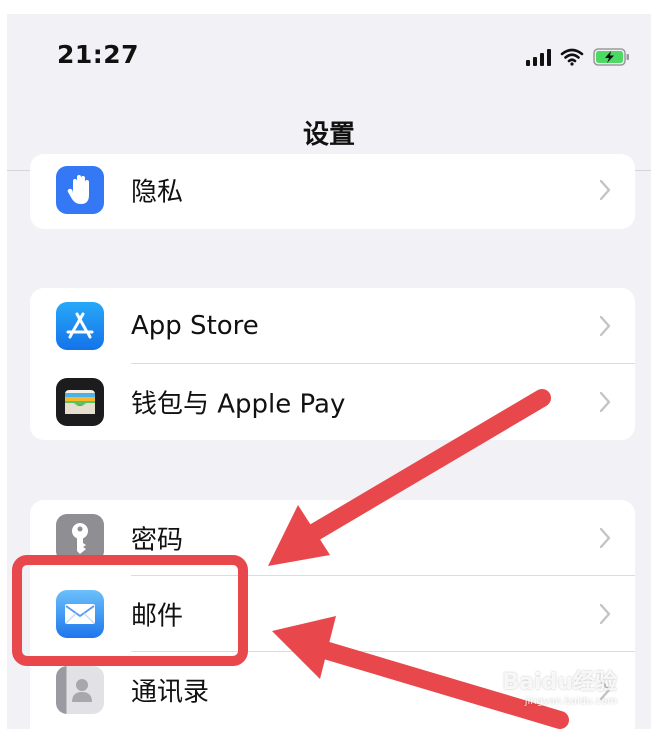  I want to click on wifi-icon, so click(572, 57).